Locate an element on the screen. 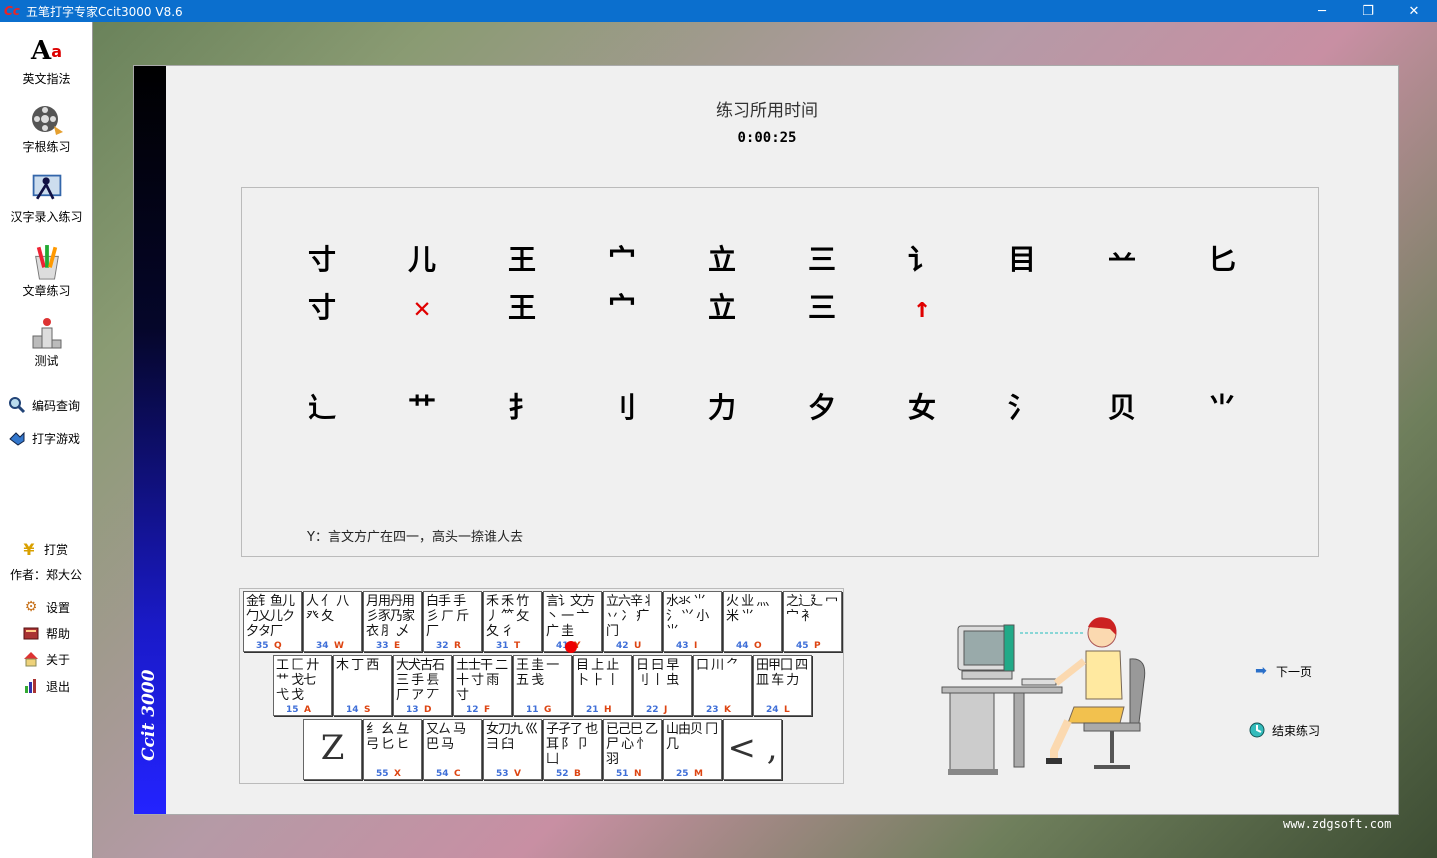 The height and width of the screenshot is (858, 1437). key-radicals: 女刀九 巛 彐 臼 is located at coordinates (512, 737).